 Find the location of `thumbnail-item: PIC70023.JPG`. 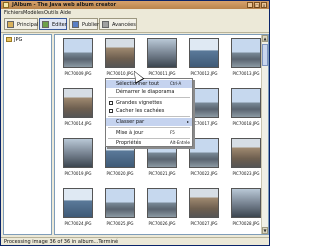

thumbnail-item: PIC70023.JPG is located at coordinates (246, 160).